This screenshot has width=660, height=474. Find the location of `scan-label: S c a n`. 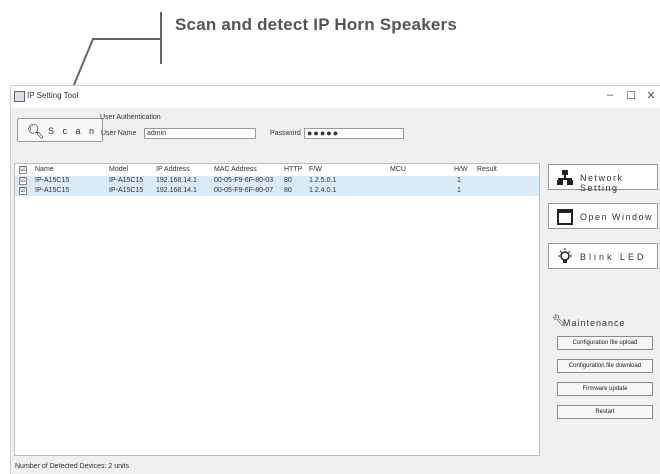

scan-label: S c a n is located at coordinates (73, 131).